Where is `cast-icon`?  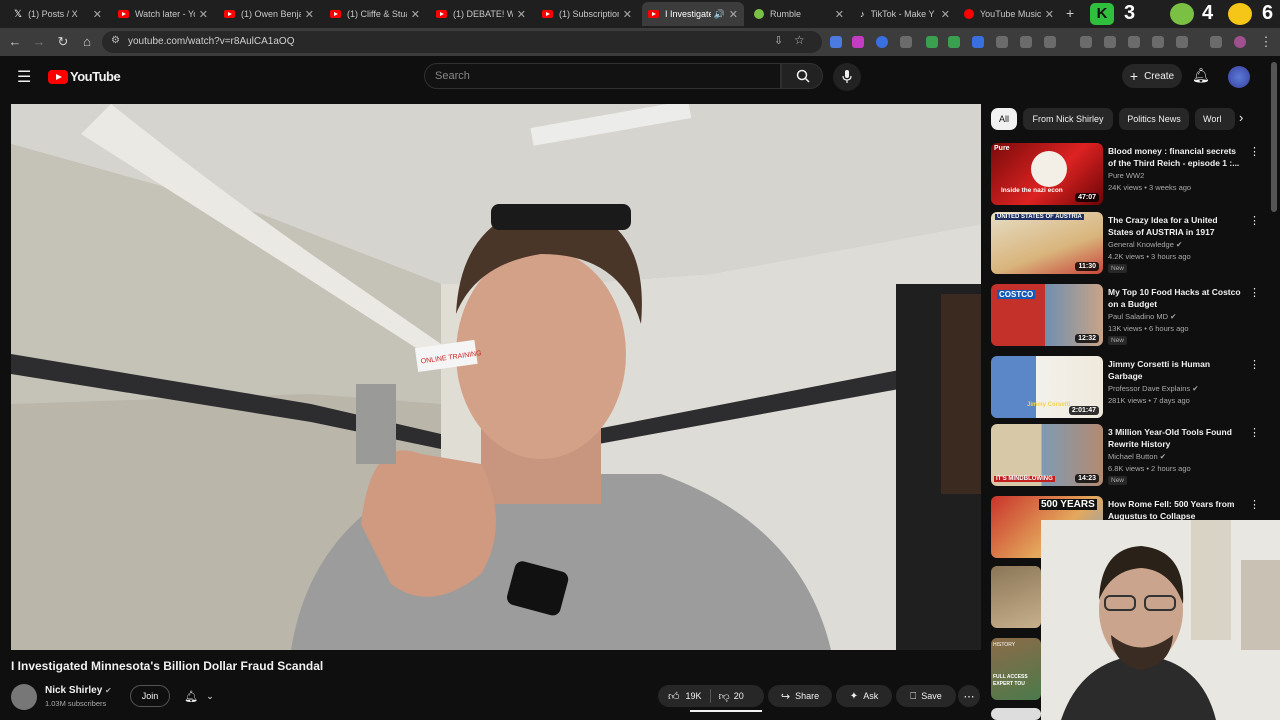 cast-icon is located at coordinates (1216, 42).